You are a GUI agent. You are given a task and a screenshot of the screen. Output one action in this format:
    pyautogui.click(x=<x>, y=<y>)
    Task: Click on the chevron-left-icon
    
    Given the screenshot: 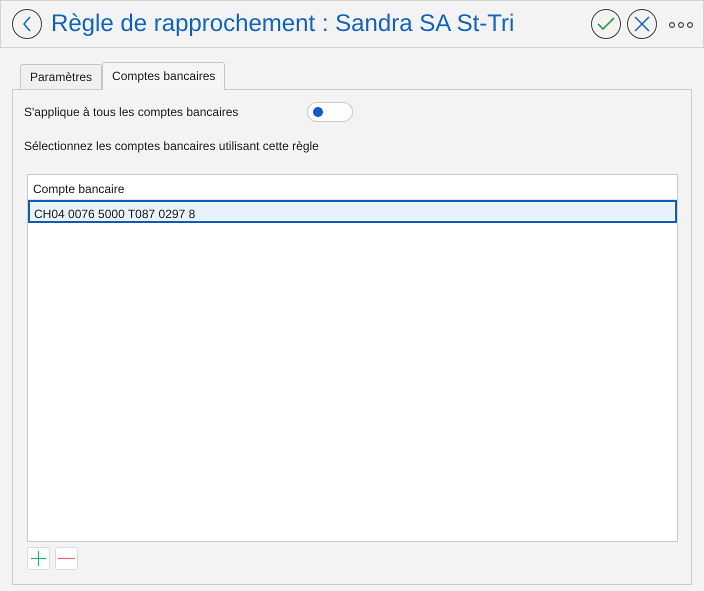 What is the action you would take?
    pyautogui.click(x=27, y=24)
    